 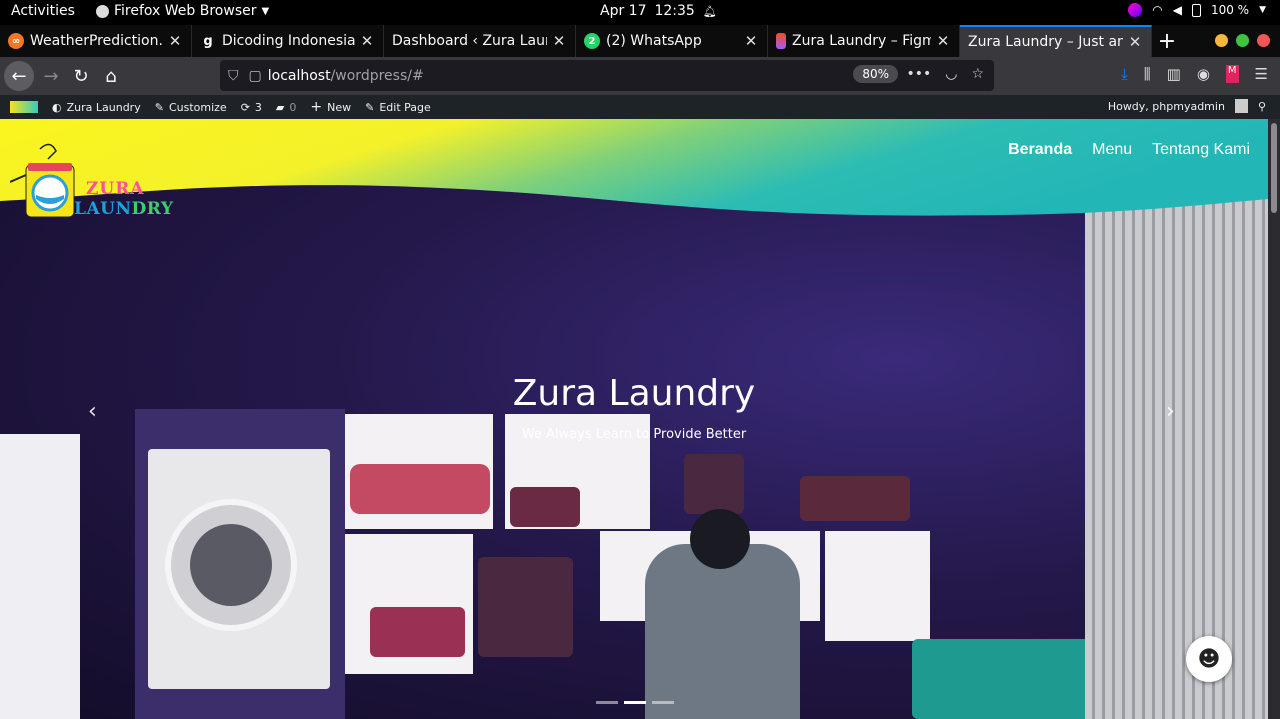 I want to click on updates-icon: ⟳, so click(x=245, y=107).